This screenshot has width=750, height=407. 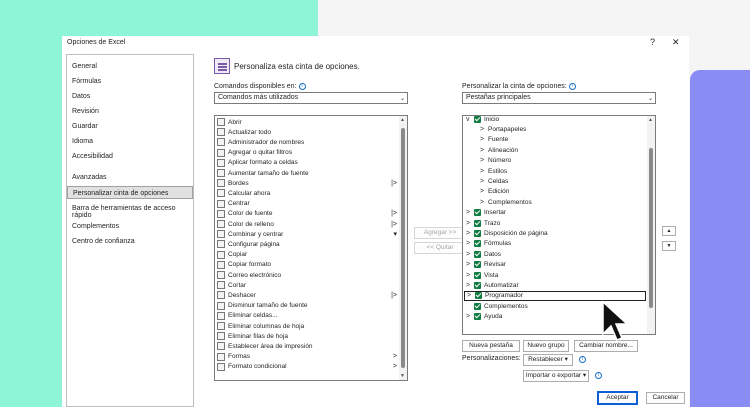 I want to click on command-item: Configurar página, so click(x=307, y=244).